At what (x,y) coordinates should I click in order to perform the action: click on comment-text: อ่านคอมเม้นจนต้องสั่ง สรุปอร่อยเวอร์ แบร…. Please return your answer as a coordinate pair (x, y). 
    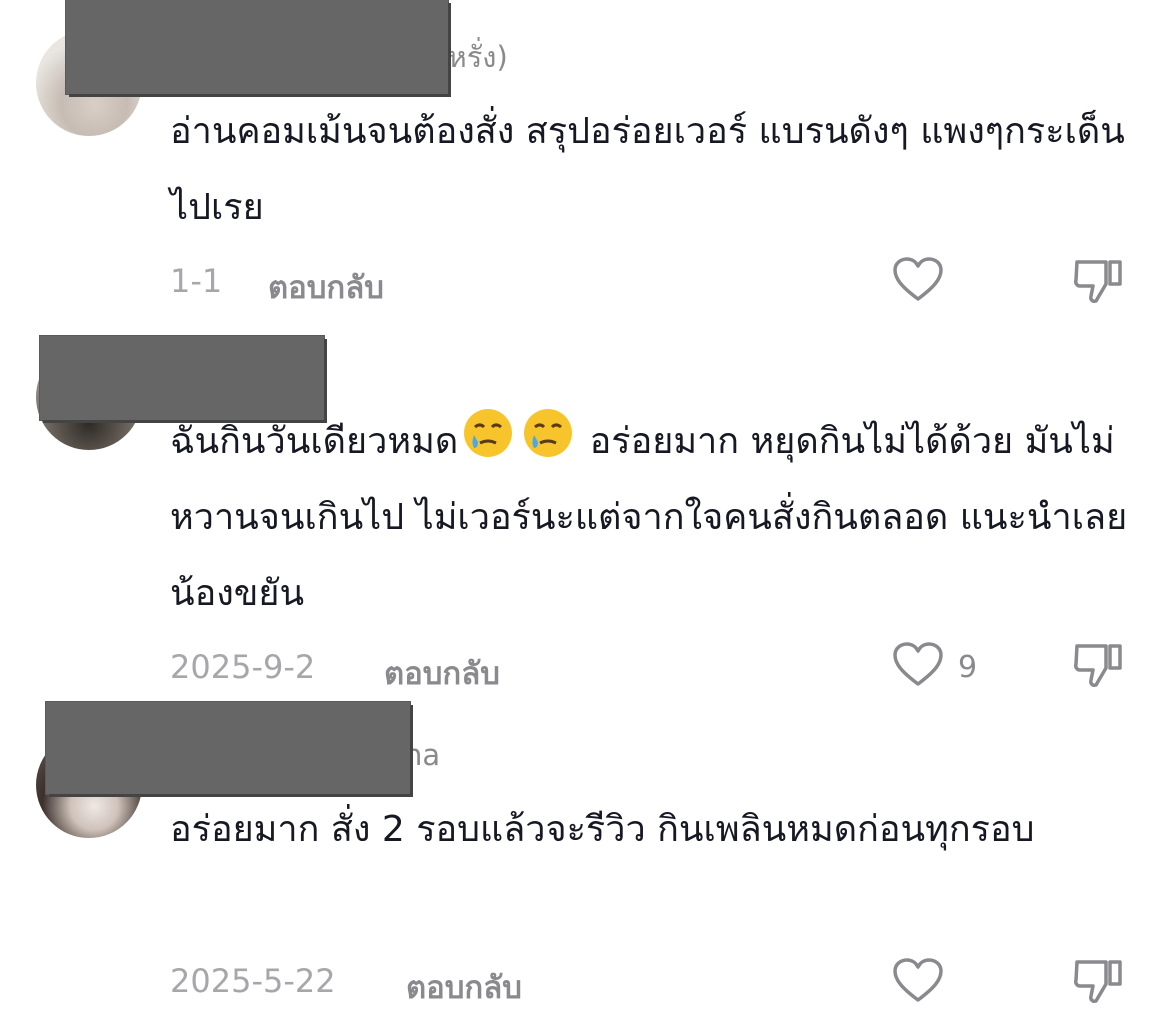
    Looking at the image, I should click on (647, 169).